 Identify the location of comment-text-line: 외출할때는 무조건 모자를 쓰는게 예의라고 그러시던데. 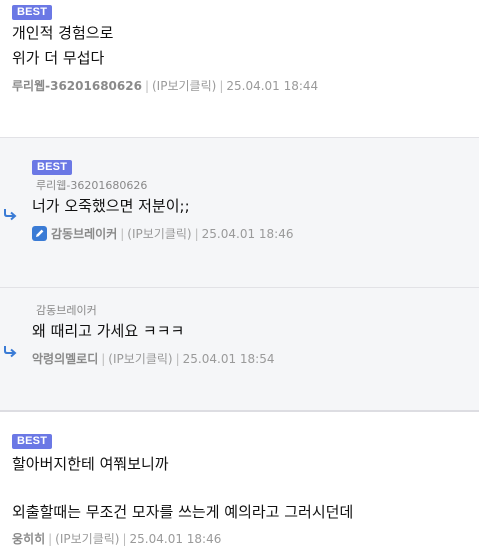
(183, 512).